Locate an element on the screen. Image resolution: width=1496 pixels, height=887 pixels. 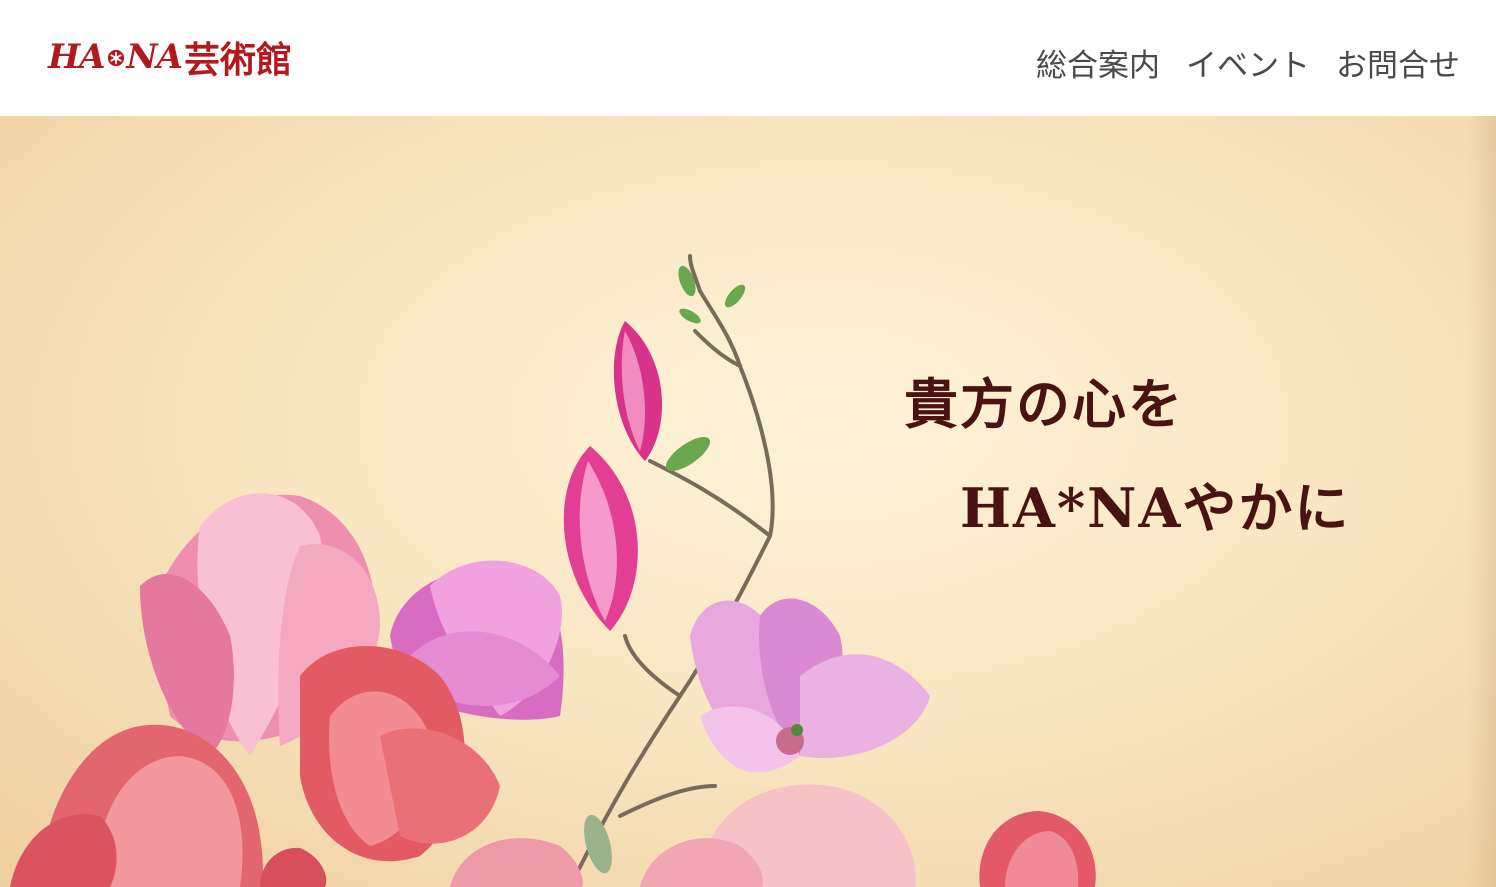
main-nav: 総合案内 イベント お問合せ is located at coordinates (1248, 62).